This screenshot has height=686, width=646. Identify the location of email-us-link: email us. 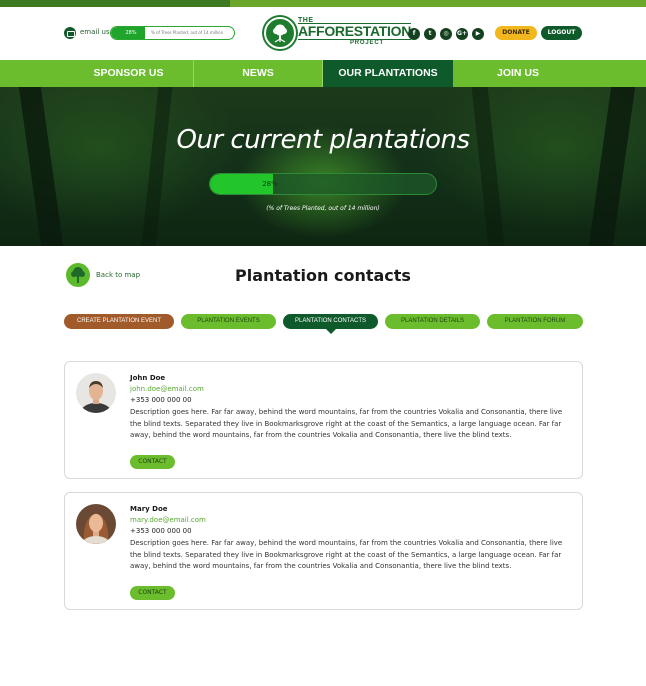
(95, 32).